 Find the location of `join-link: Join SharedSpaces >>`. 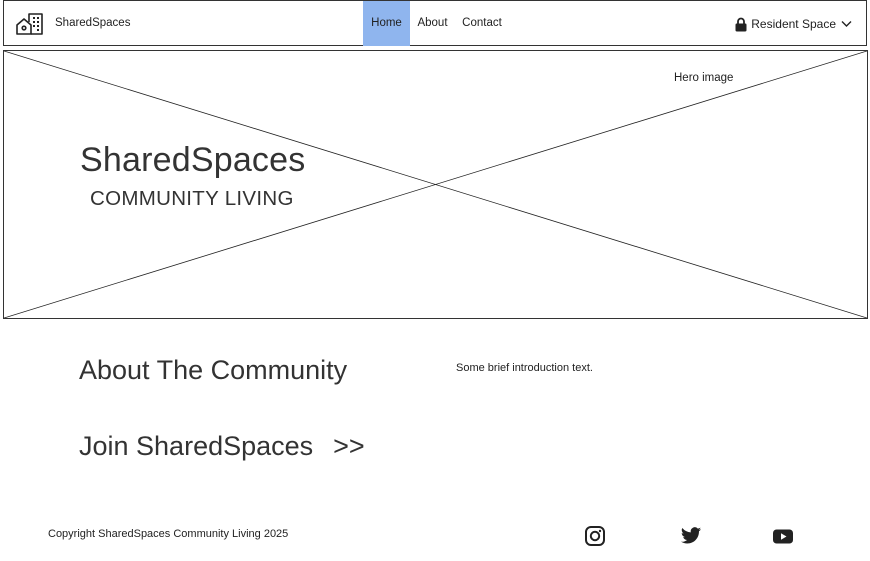

join-link: Join SharedSpaces >> is located at coordinates (222, 446).